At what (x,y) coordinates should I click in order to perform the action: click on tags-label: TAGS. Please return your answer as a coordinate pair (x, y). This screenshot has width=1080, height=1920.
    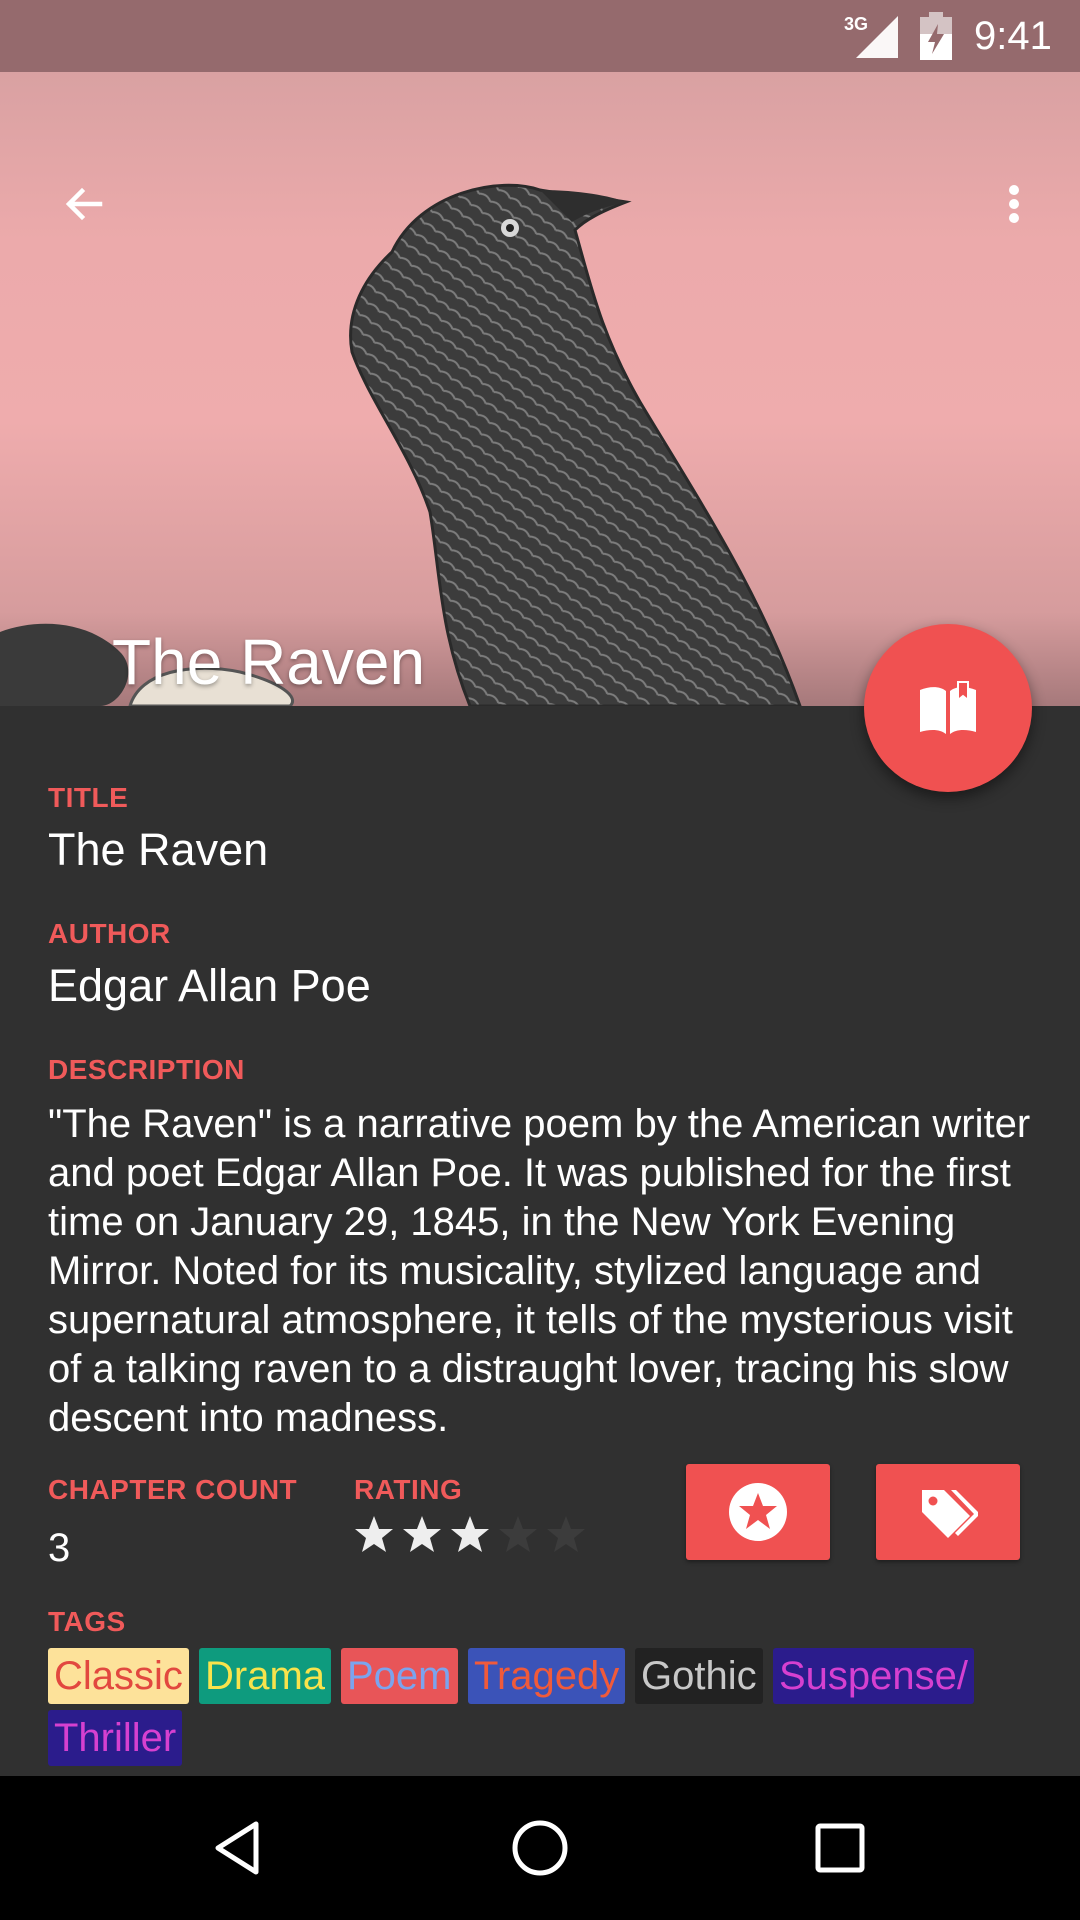
    Looking at the image, I should click on (87, 1621).